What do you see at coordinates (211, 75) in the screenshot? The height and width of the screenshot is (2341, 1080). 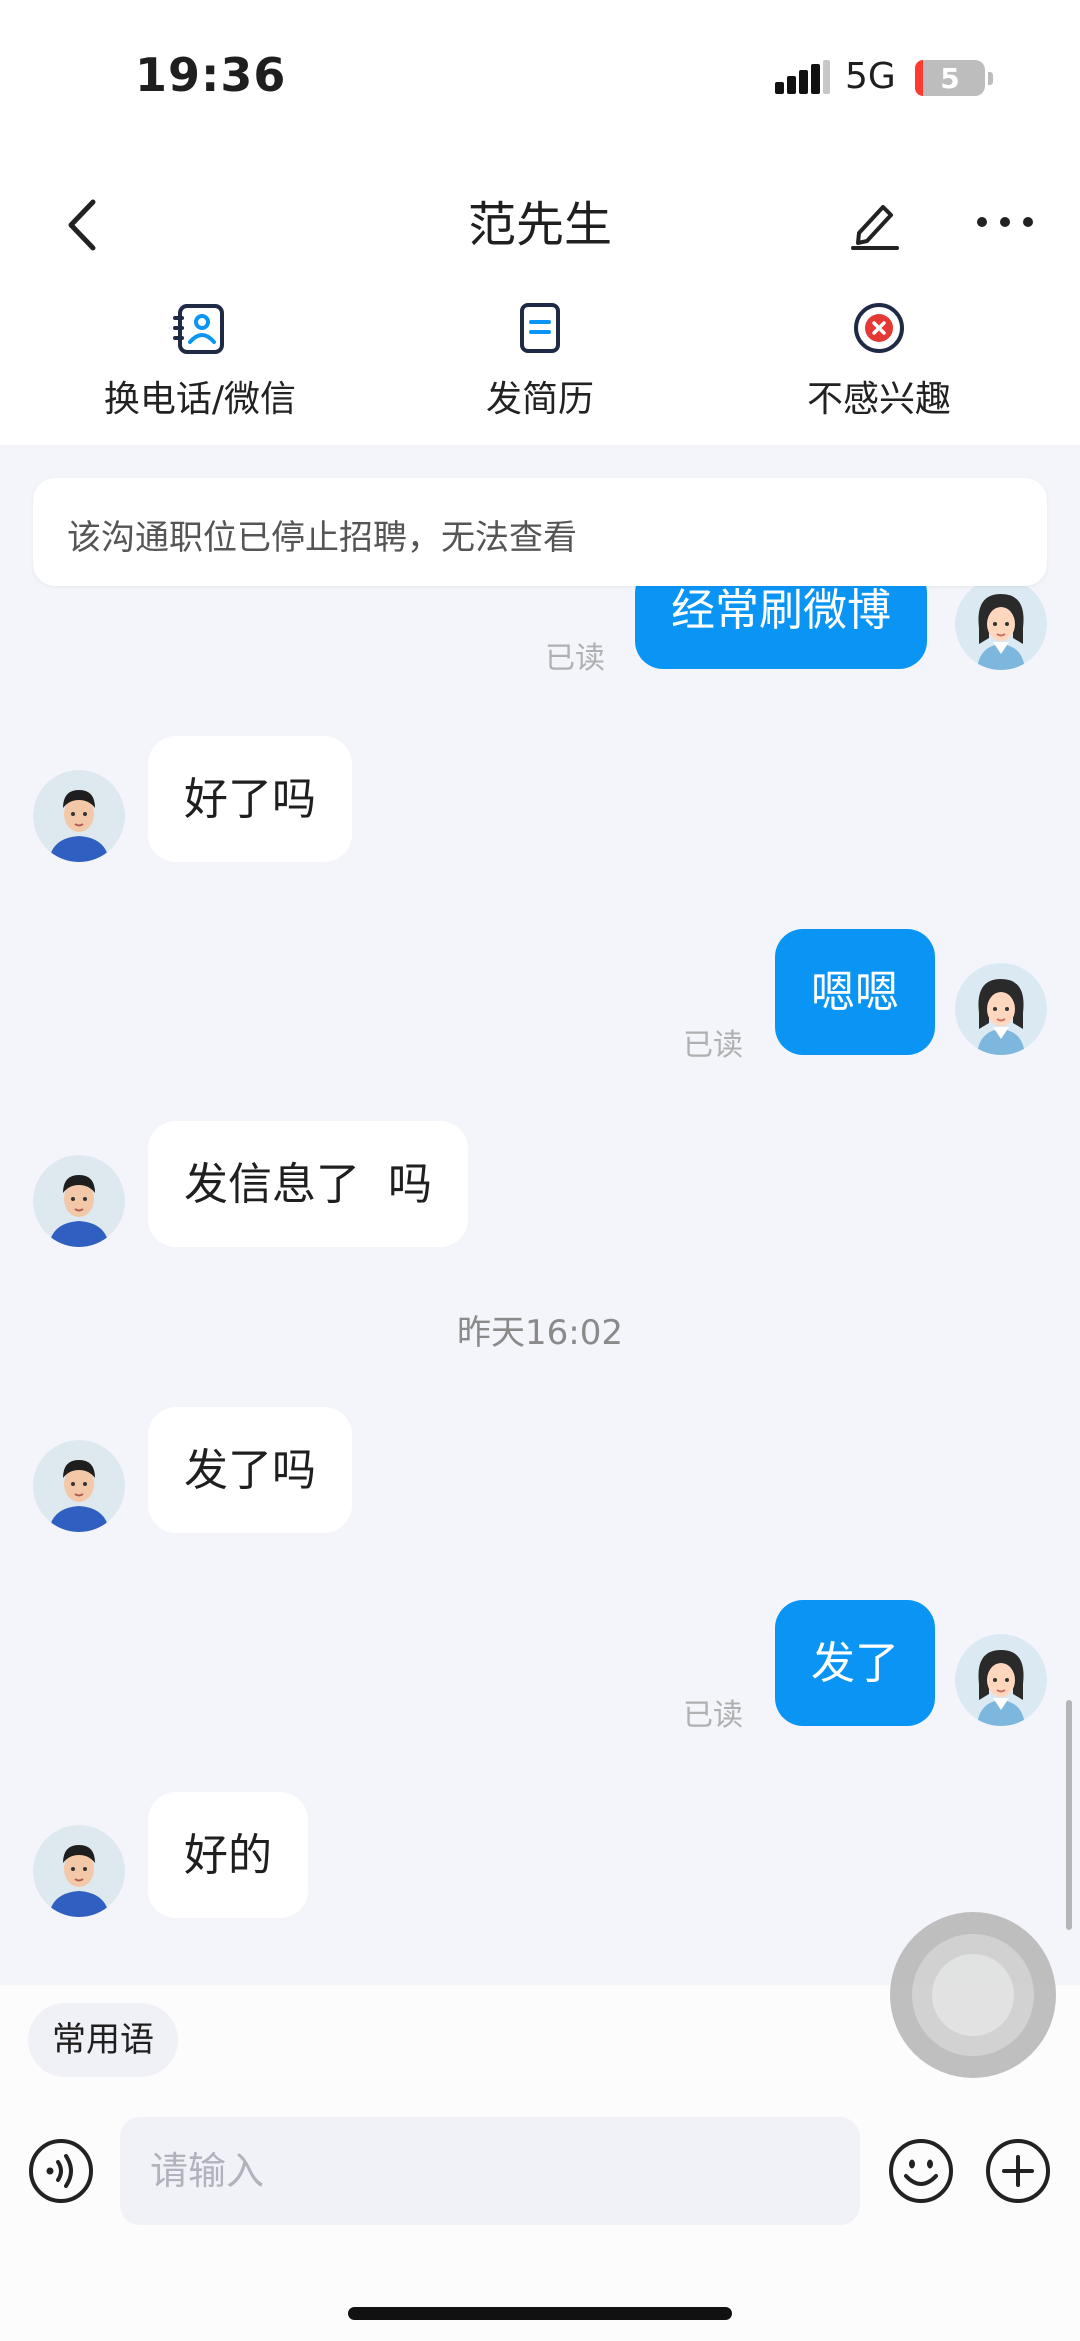 I see `status-time: 19:36` at bounding box center [211, 75].